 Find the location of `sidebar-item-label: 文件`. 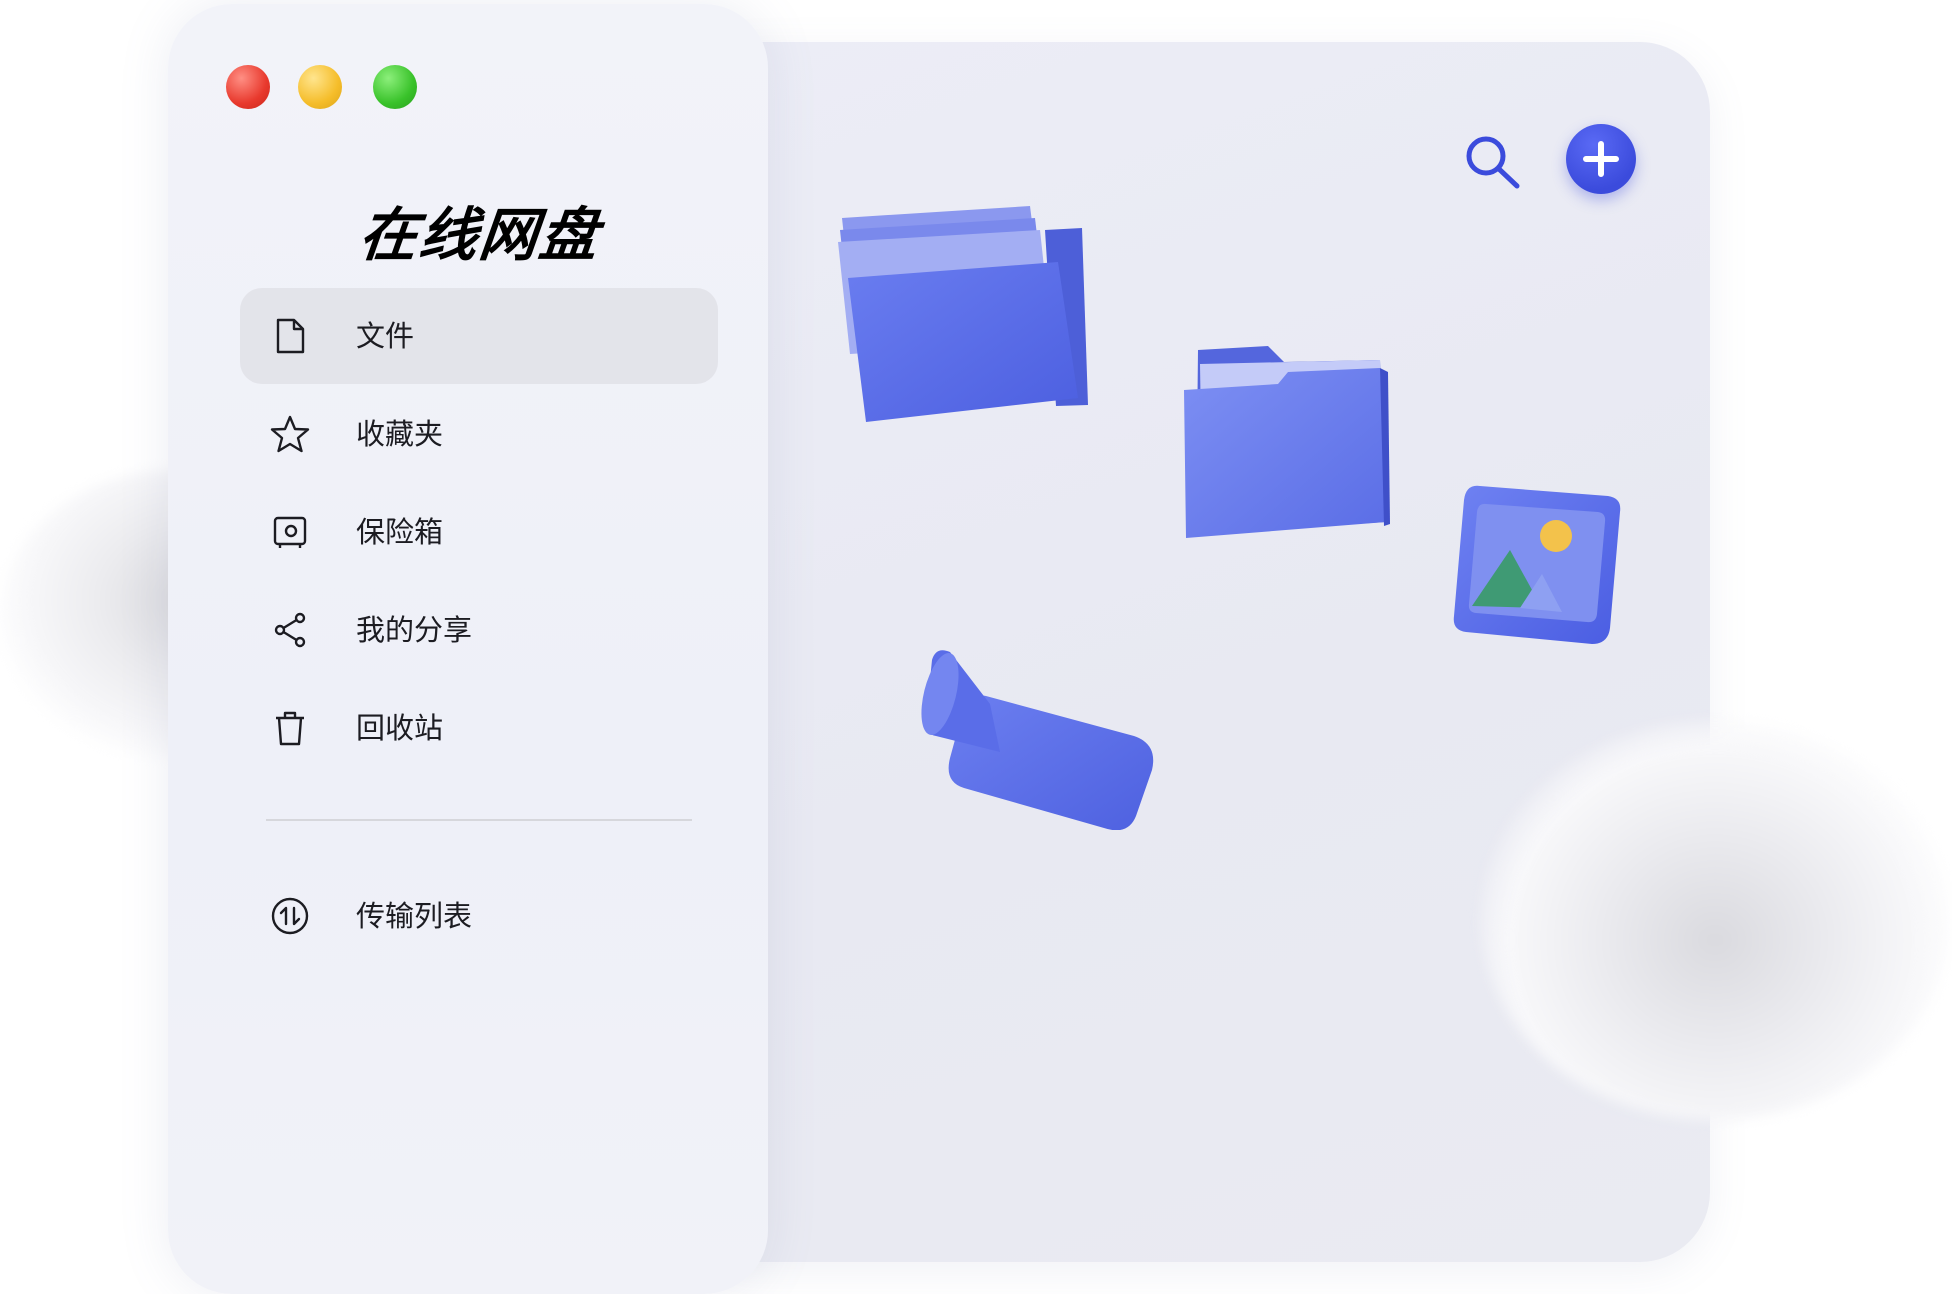

sidebar-item-label: 文件 is located at coordinates (385, 336).